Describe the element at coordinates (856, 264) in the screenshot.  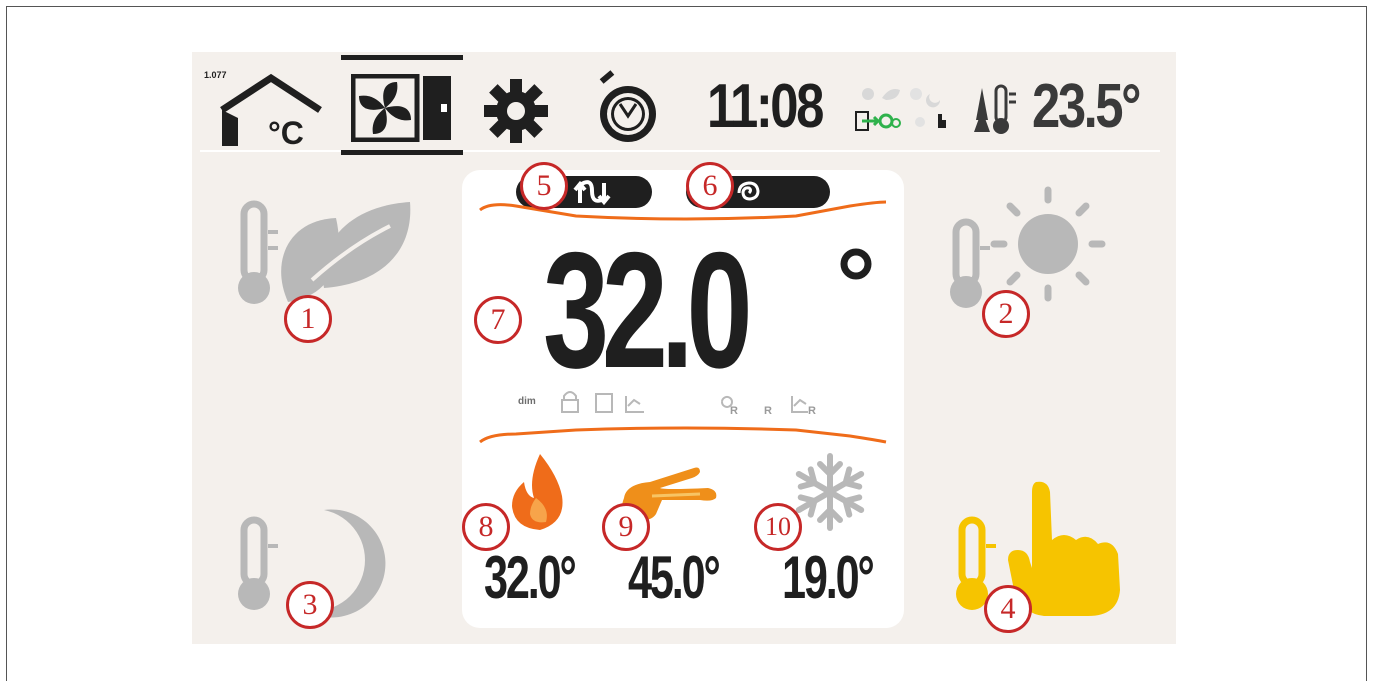
I see `setpoint-degree-symbol` at that location.